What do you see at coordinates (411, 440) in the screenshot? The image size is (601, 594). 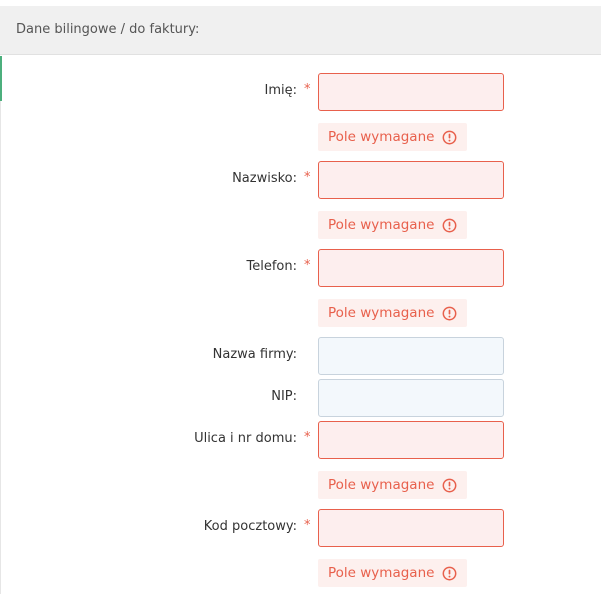 I see `street-input` at bounding box center [411, 440].